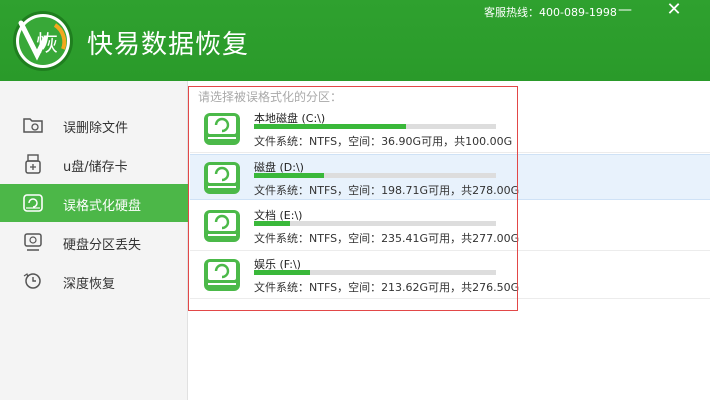 The image size is (710, 400). I want to click on sidebar-item-partition-lost: 硬盘分区丢失, so click(94, 242).